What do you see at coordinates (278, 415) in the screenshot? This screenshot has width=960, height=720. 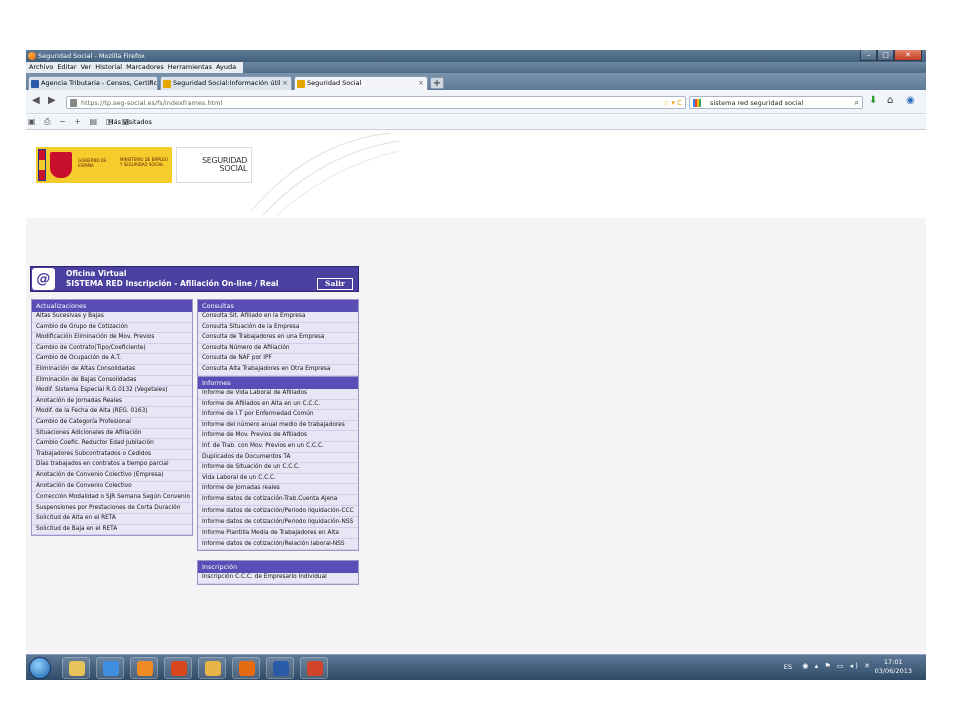 I see `menu-link: Informe de I.T por Enfermedad Común` at bounding box center [278, 415].